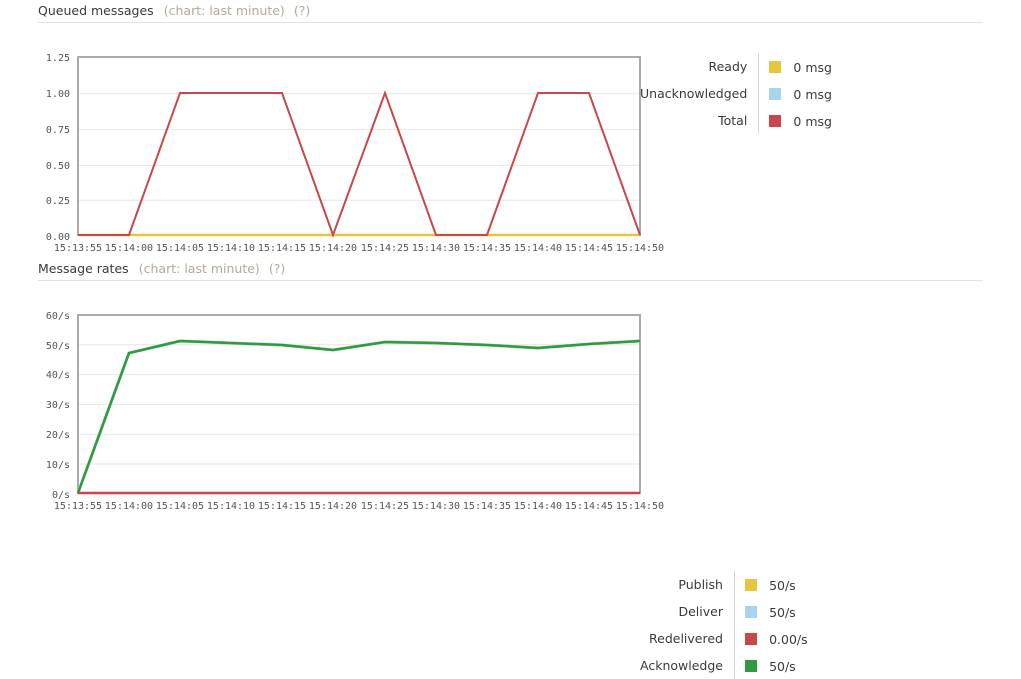 The height and width of the screenshot is (679, 1021). What do you see at coordinates (83, 268) in the screenshot?
I see `section-title-message-rates: Message rates` at bounding box center [83, 268].